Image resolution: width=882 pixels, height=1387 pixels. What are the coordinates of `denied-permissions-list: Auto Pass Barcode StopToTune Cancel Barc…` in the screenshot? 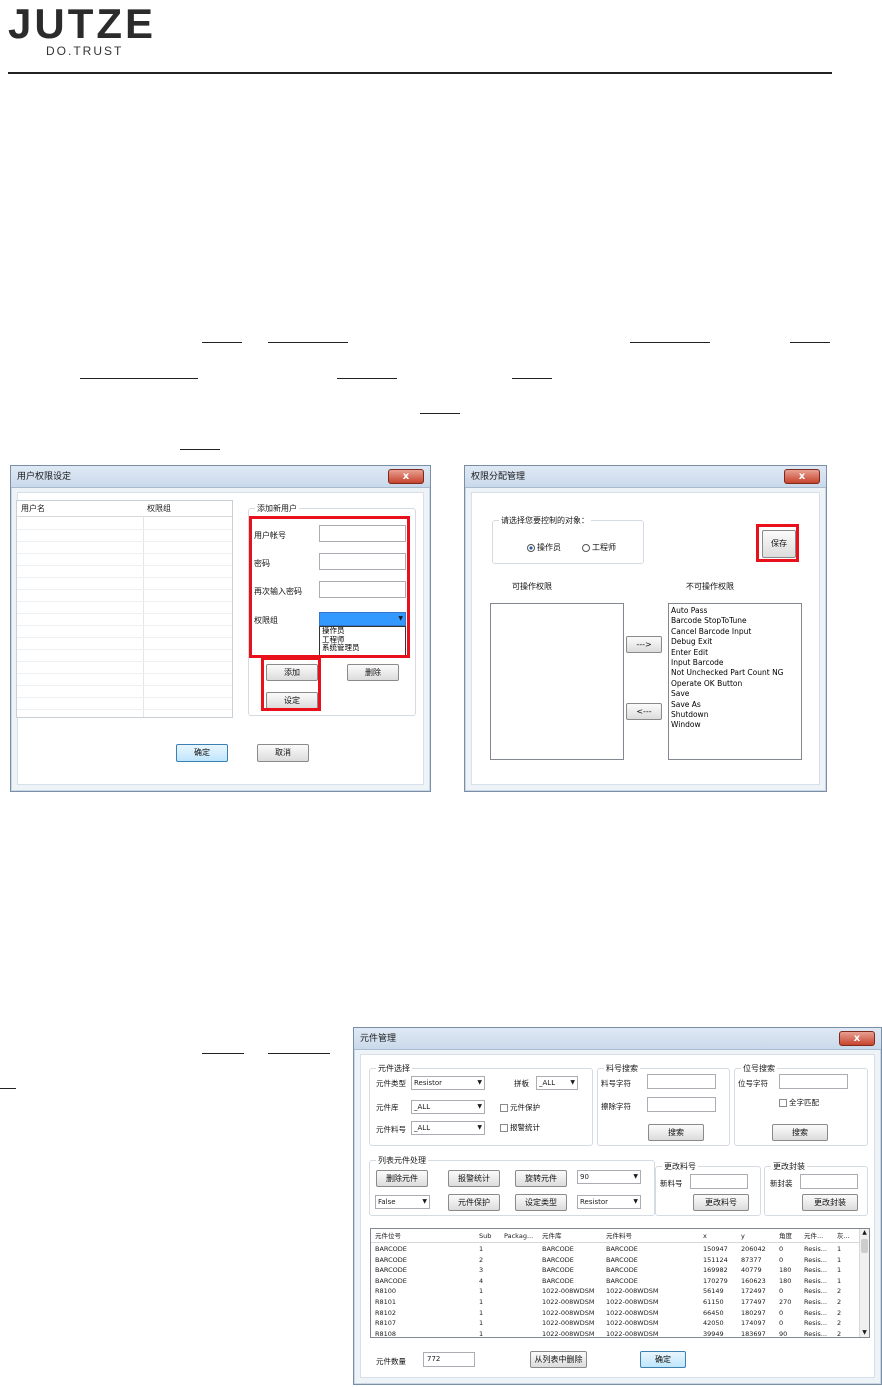 It's located at (735, 681).